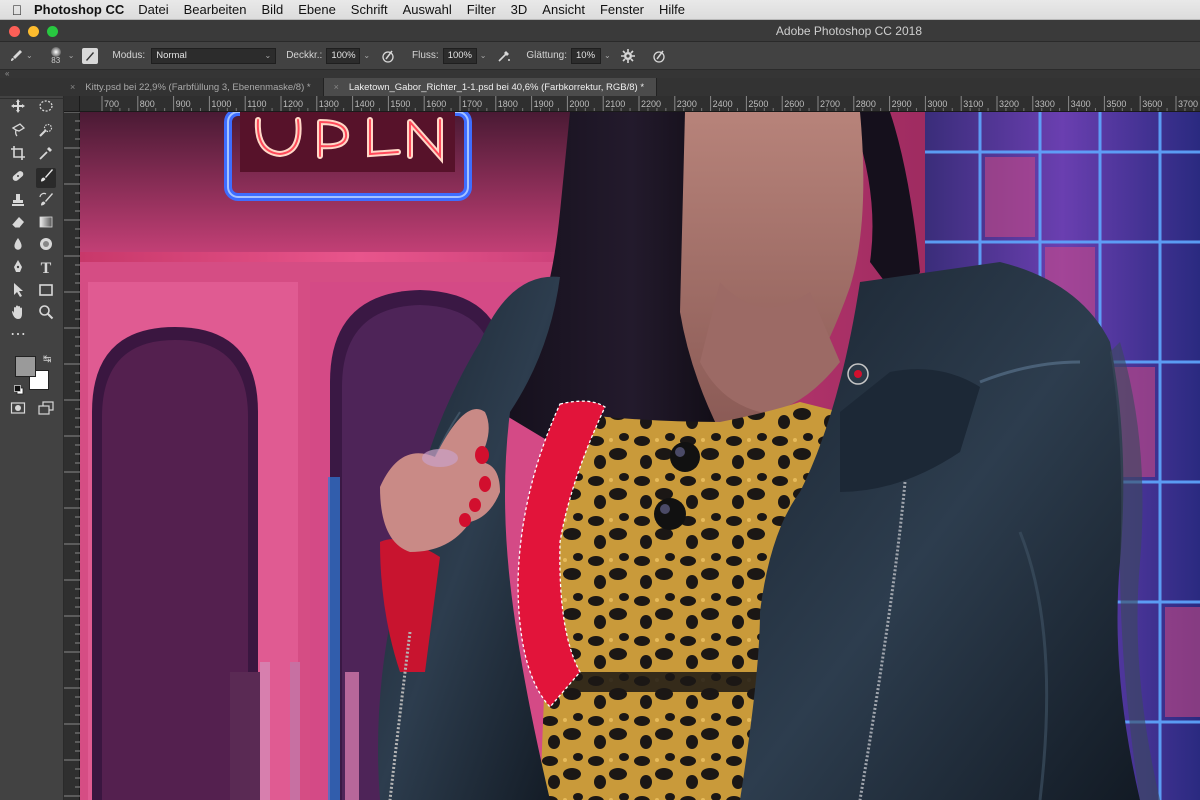 The height and width of the screenshot is (800, 1200). I want to click on menu-3d: 3D, so click(519, 9).